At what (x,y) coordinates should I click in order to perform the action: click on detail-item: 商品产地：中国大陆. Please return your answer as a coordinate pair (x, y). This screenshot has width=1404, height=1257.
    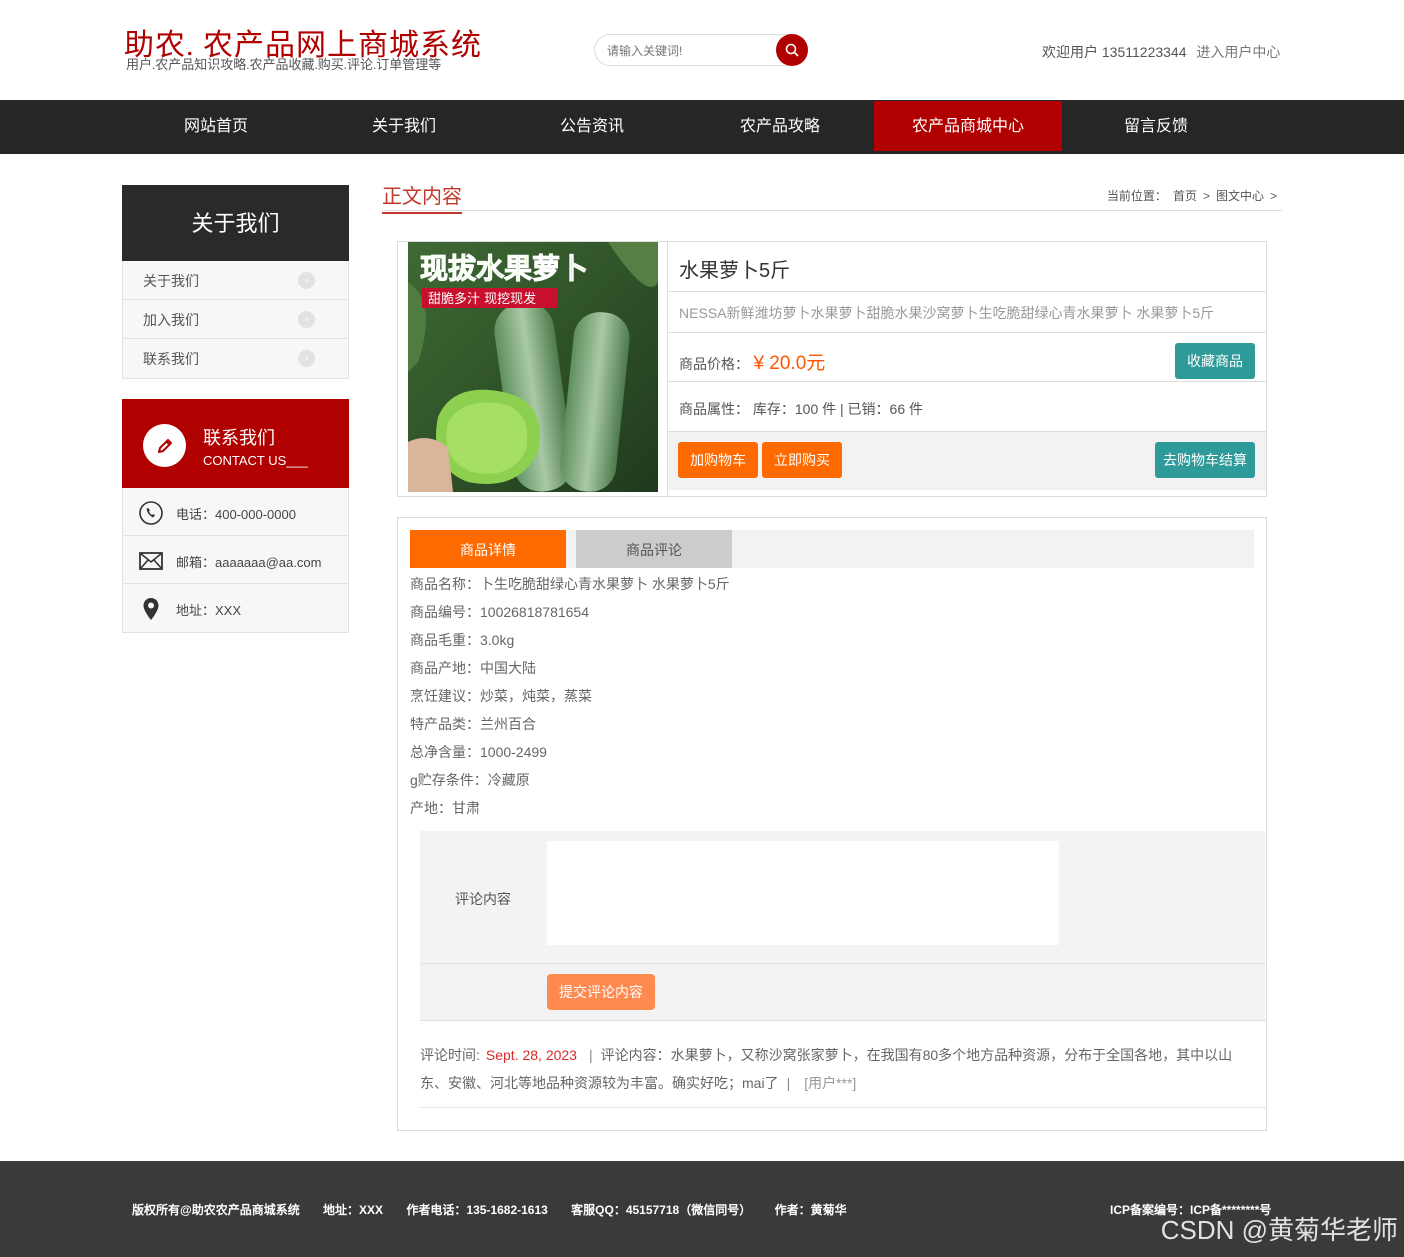
    Looking at the image, I should click on (473, 668).